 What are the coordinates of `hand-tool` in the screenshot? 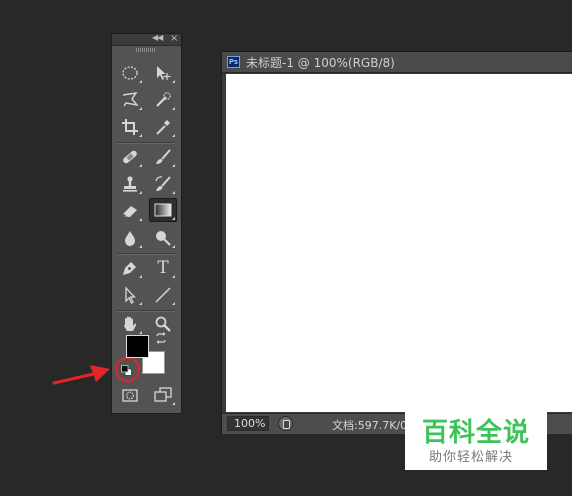 It's located at (130, 324).